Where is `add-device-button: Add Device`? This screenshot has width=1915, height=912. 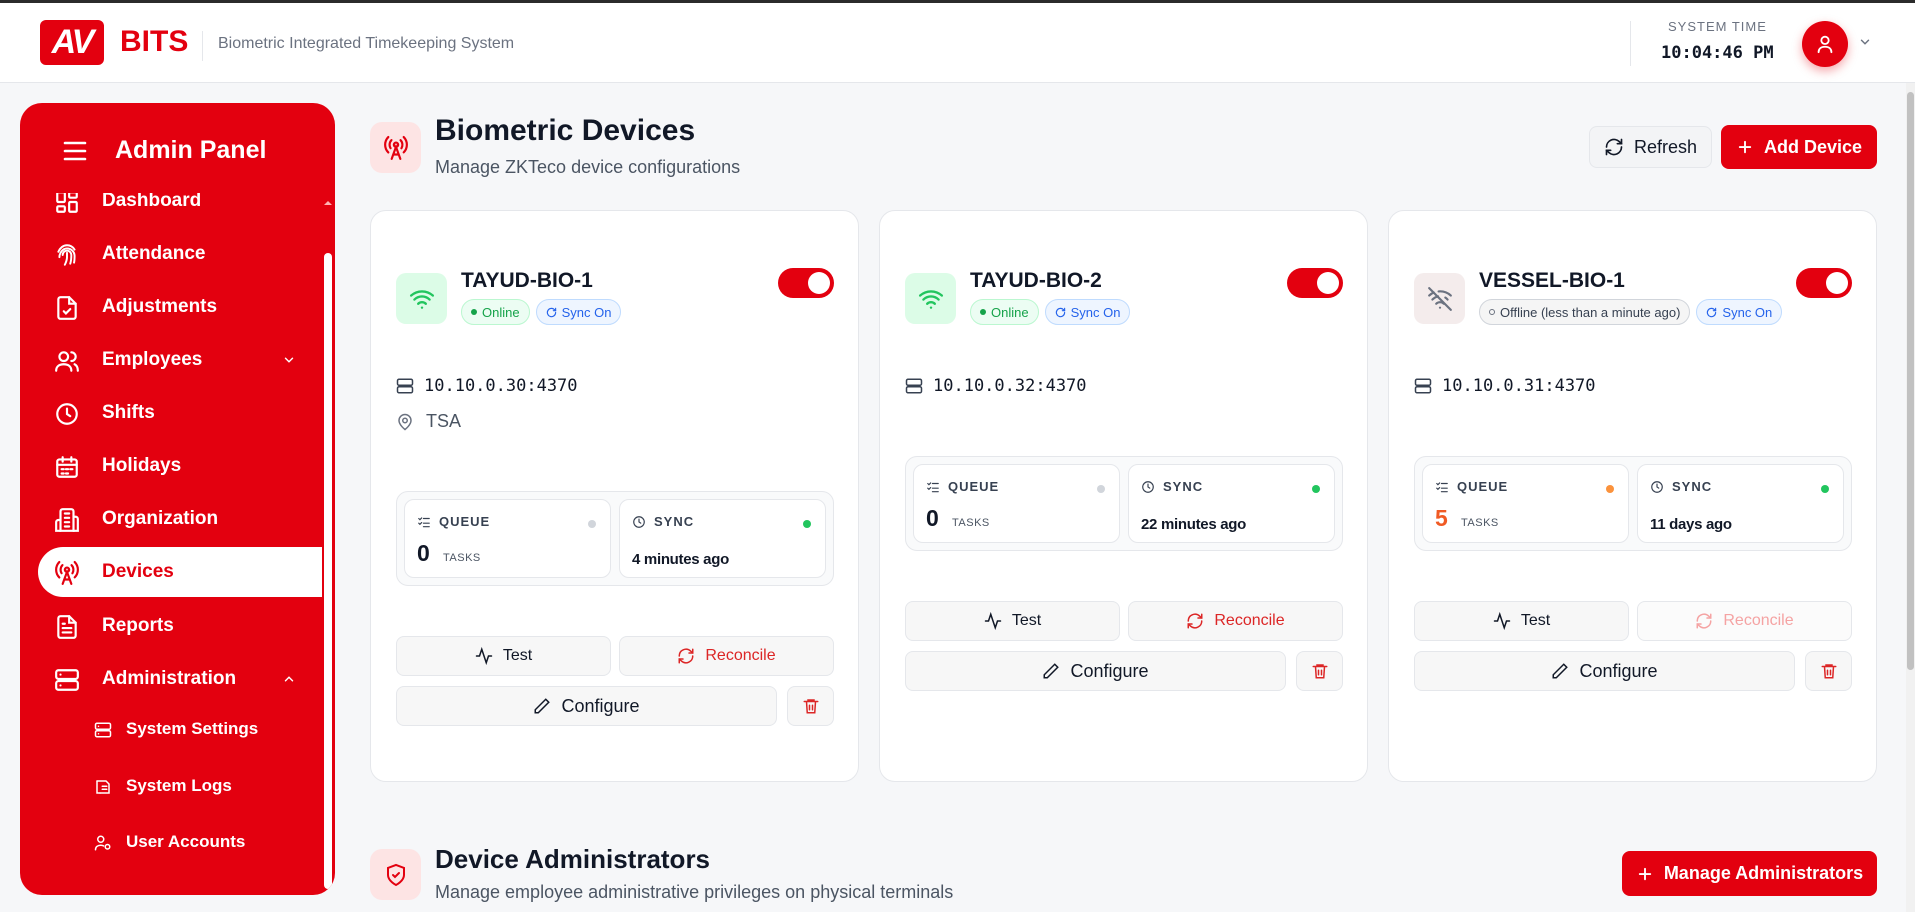
add-device-button: Add Device is located at coordinates (1799, 147).